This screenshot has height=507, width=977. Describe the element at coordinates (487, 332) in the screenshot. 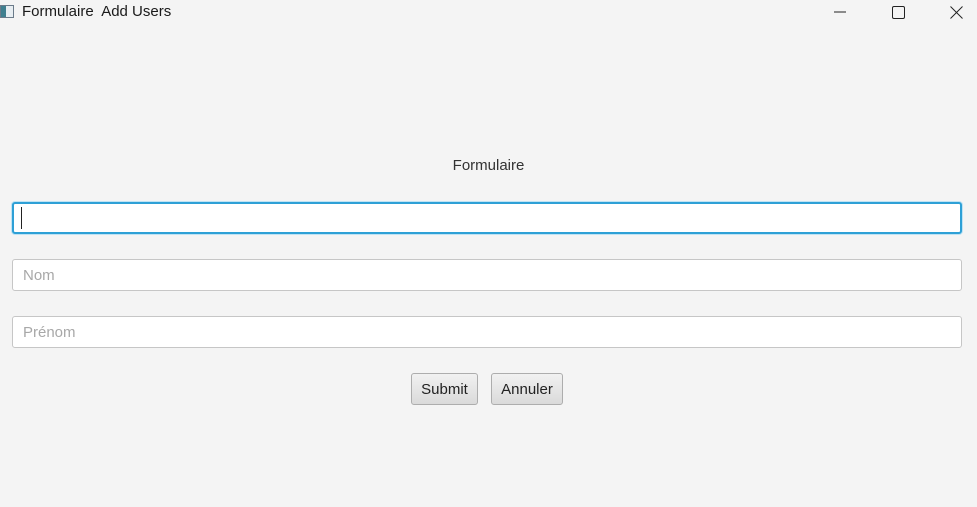

I see `prenom-field` at that location.